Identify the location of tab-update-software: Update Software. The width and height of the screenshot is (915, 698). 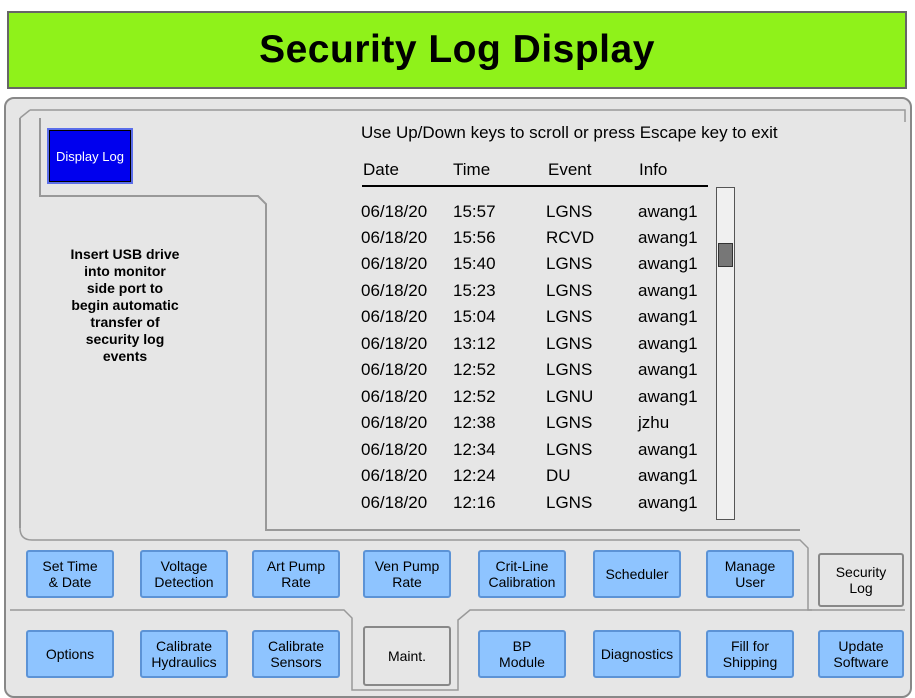
(861, 654).